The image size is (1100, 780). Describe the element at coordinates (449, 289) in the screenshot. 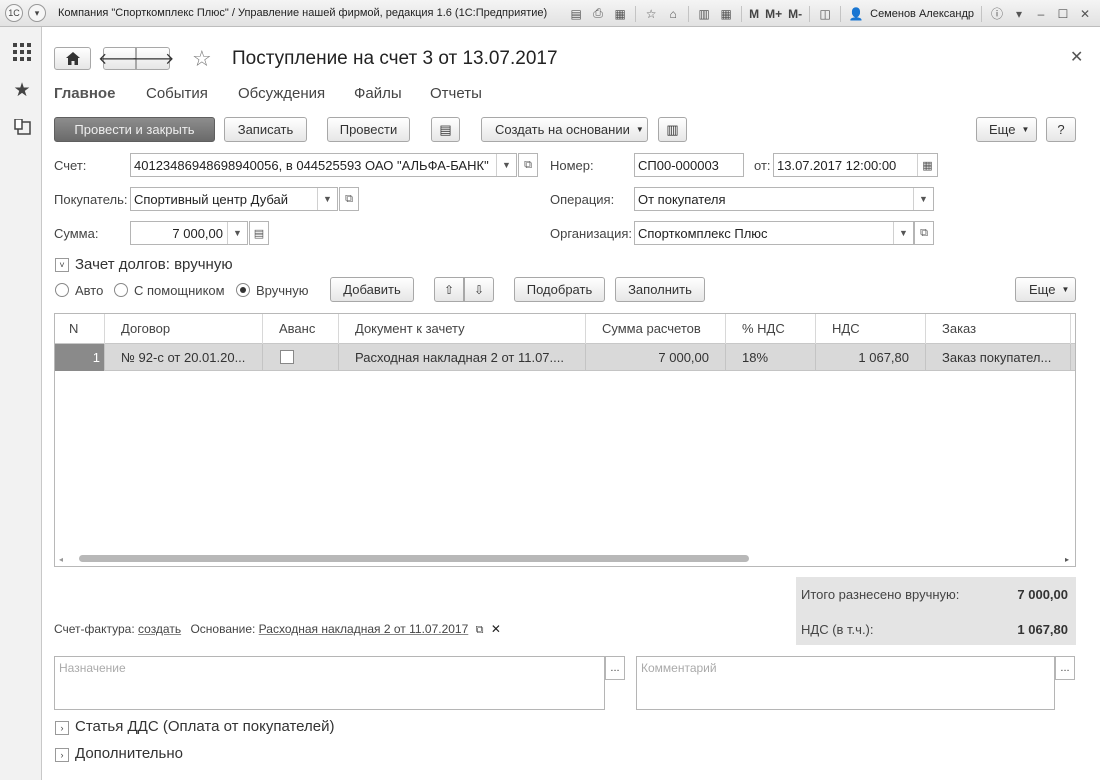

I see `move-up-button: ⇧` at that location.